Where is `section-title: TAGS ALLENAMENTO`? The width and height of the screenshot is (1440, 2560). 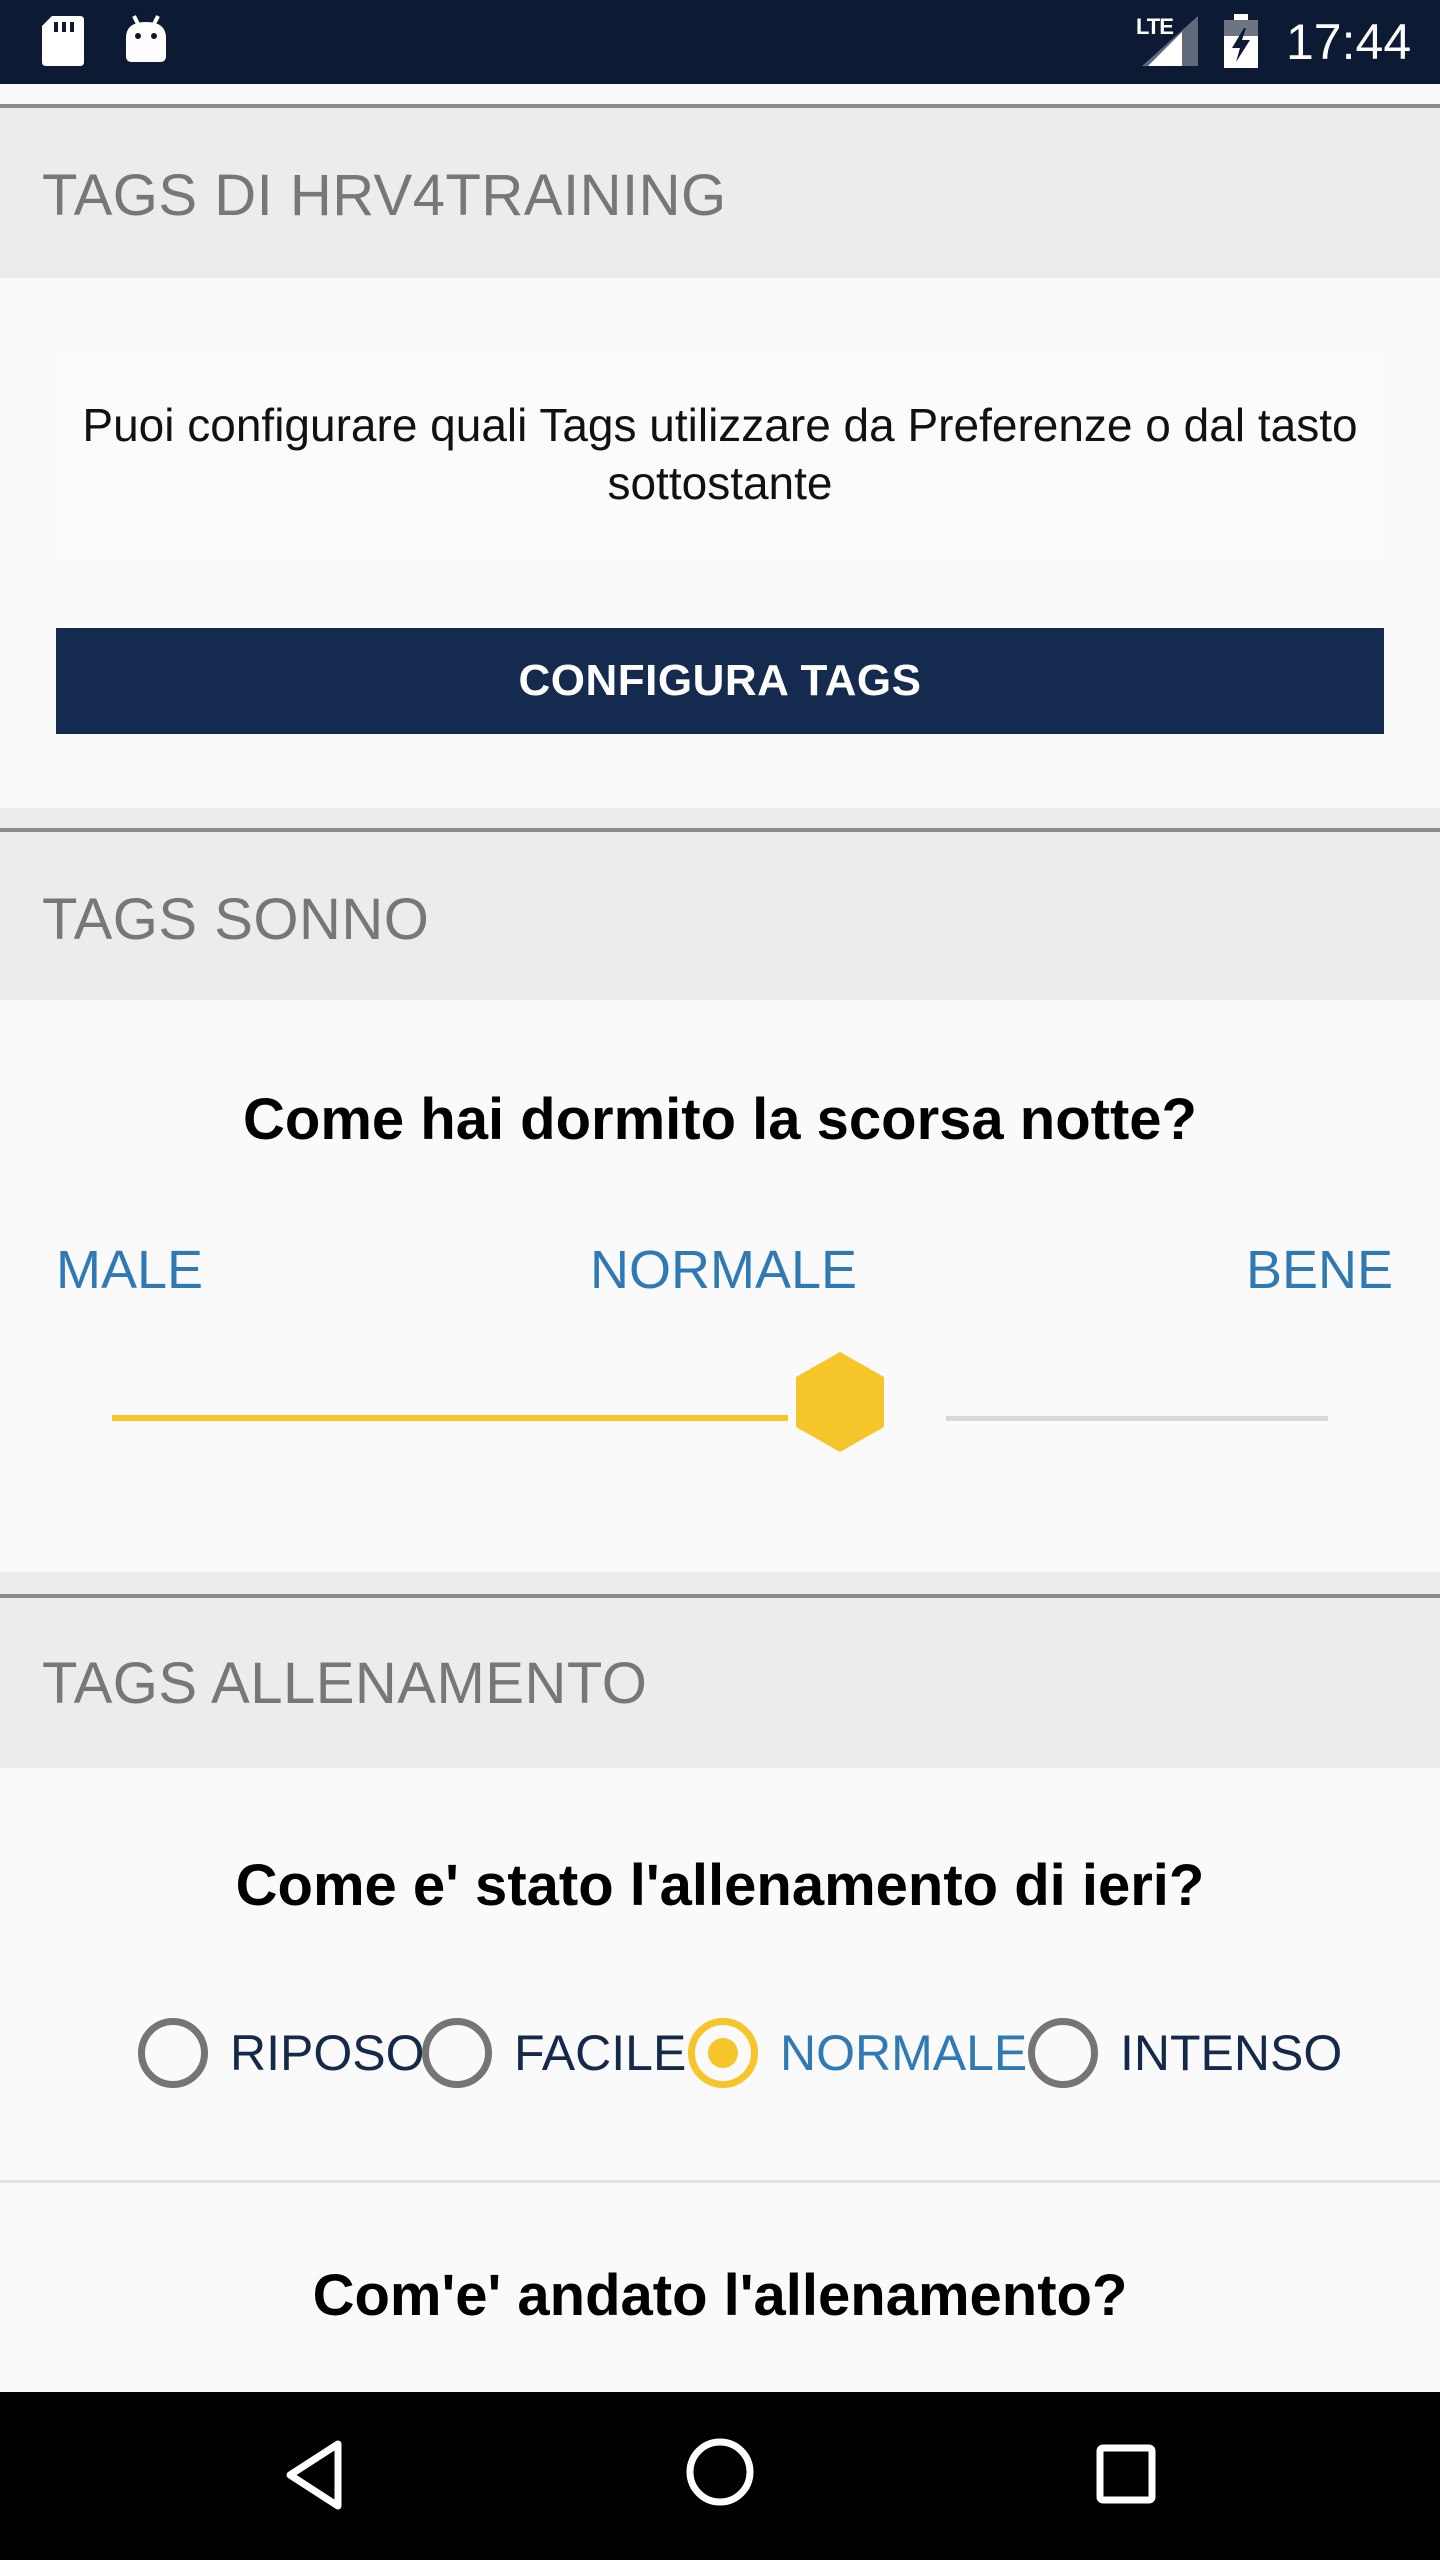
section-title: TAGS ALLENAMENTO is located at coordinates (345, 1683).